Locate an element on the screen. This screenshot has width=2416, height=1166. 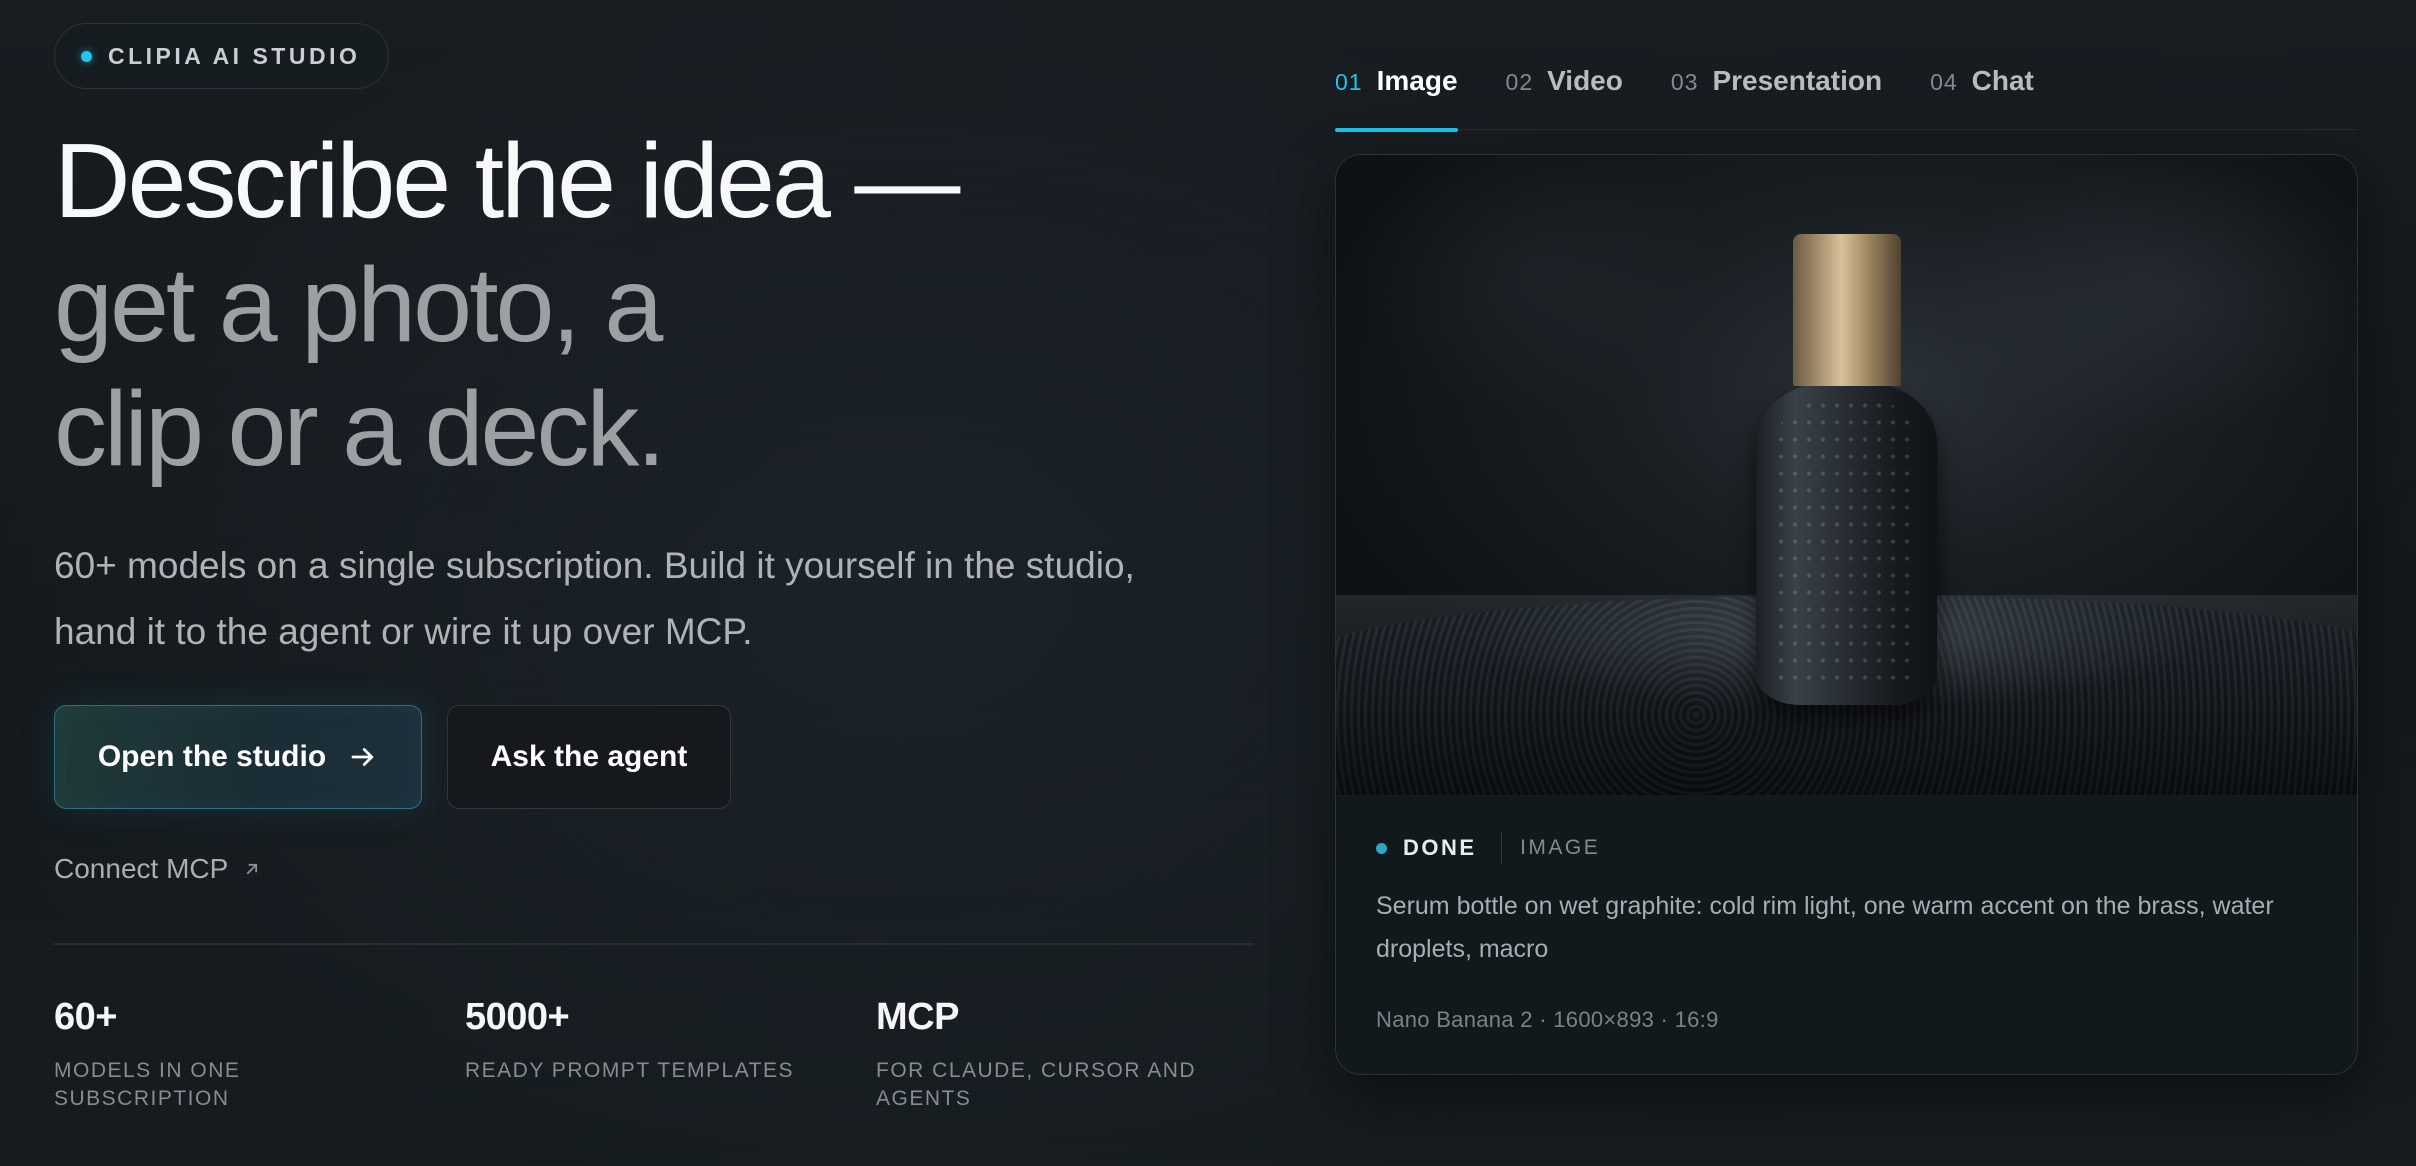
output-type-label: IMAGE is located at coordinates (1560, 847).